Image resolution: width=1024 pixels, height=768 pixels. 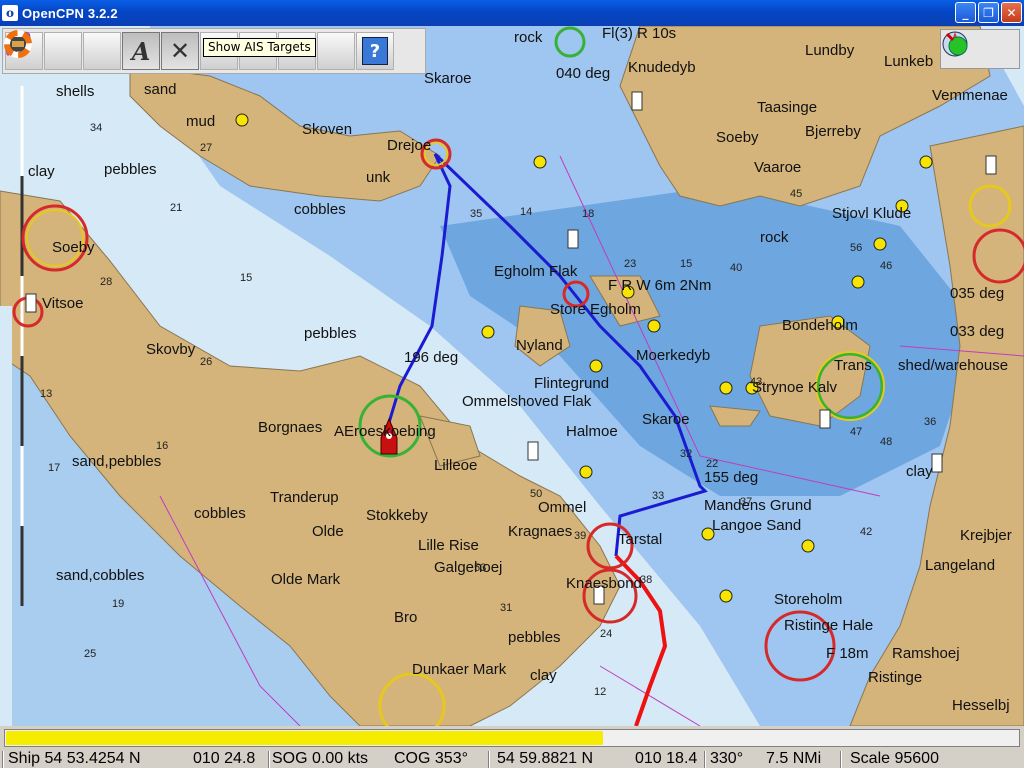 I want to click on place-label: Stokkeby, so click(x=397, y=515).